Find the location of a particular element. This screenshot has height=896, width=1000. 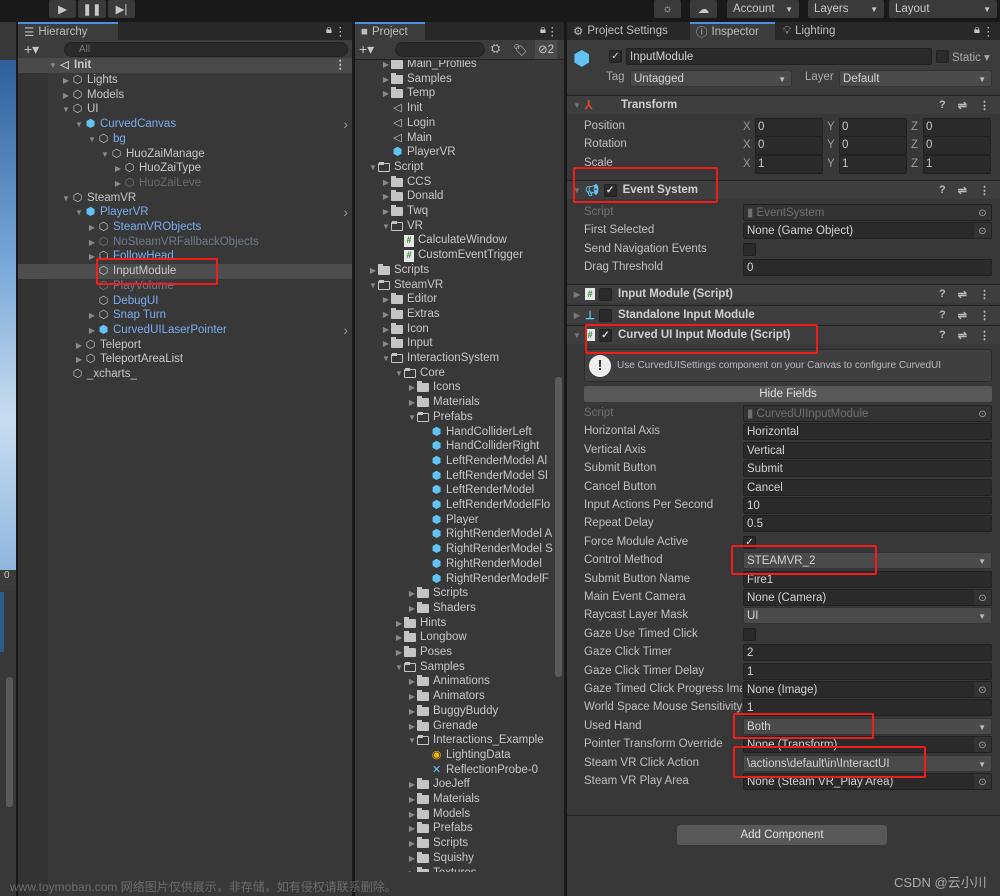

project-item: ▼ InteractionSystem is located at coordinates (427, 358).